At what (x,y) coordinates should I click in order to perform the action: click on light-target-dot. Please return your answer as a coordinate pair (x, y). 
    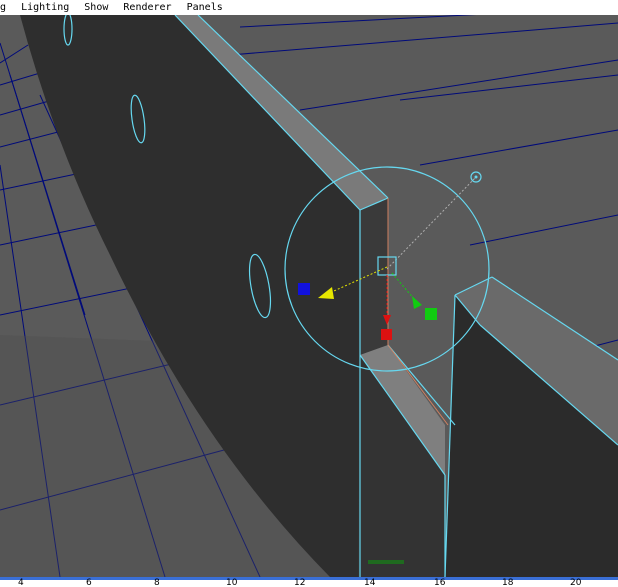
    Looking at the image, I should click on (476, 177).